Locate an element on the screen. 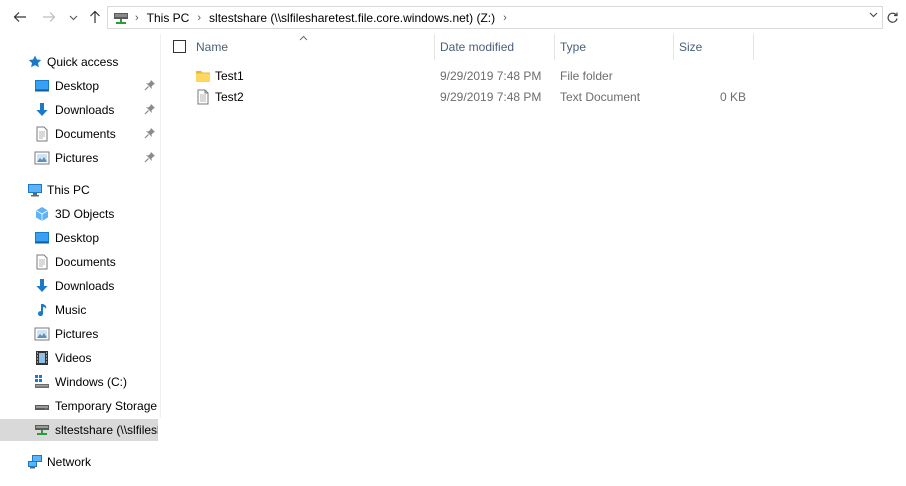  nav-item-temporary-storage: Temporary Storage is located at coordinates (80, 406).